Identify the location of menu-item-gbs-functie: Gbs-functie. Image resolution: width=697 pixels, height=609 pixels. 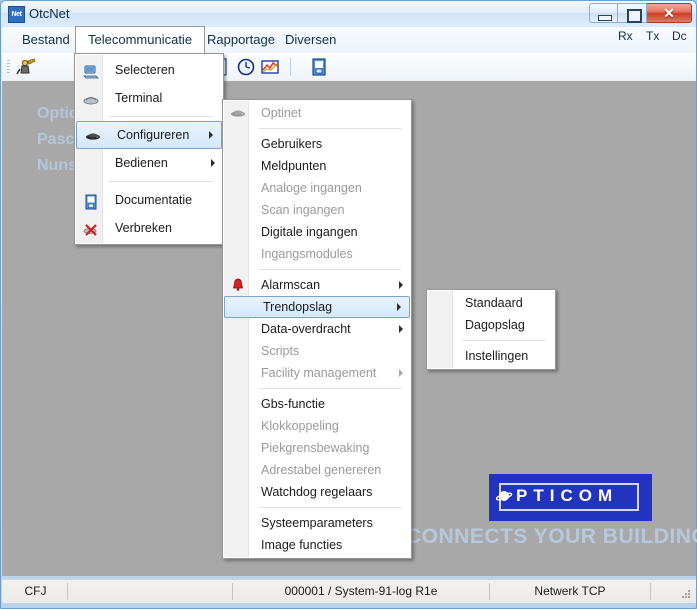
(317, 404).